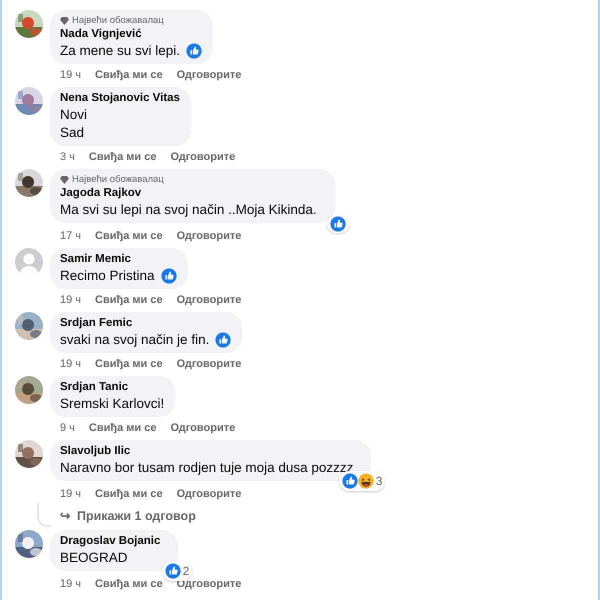 This screenshot has height=600, width=600. I want to click on laughing-face-icon, so click(366, 481).